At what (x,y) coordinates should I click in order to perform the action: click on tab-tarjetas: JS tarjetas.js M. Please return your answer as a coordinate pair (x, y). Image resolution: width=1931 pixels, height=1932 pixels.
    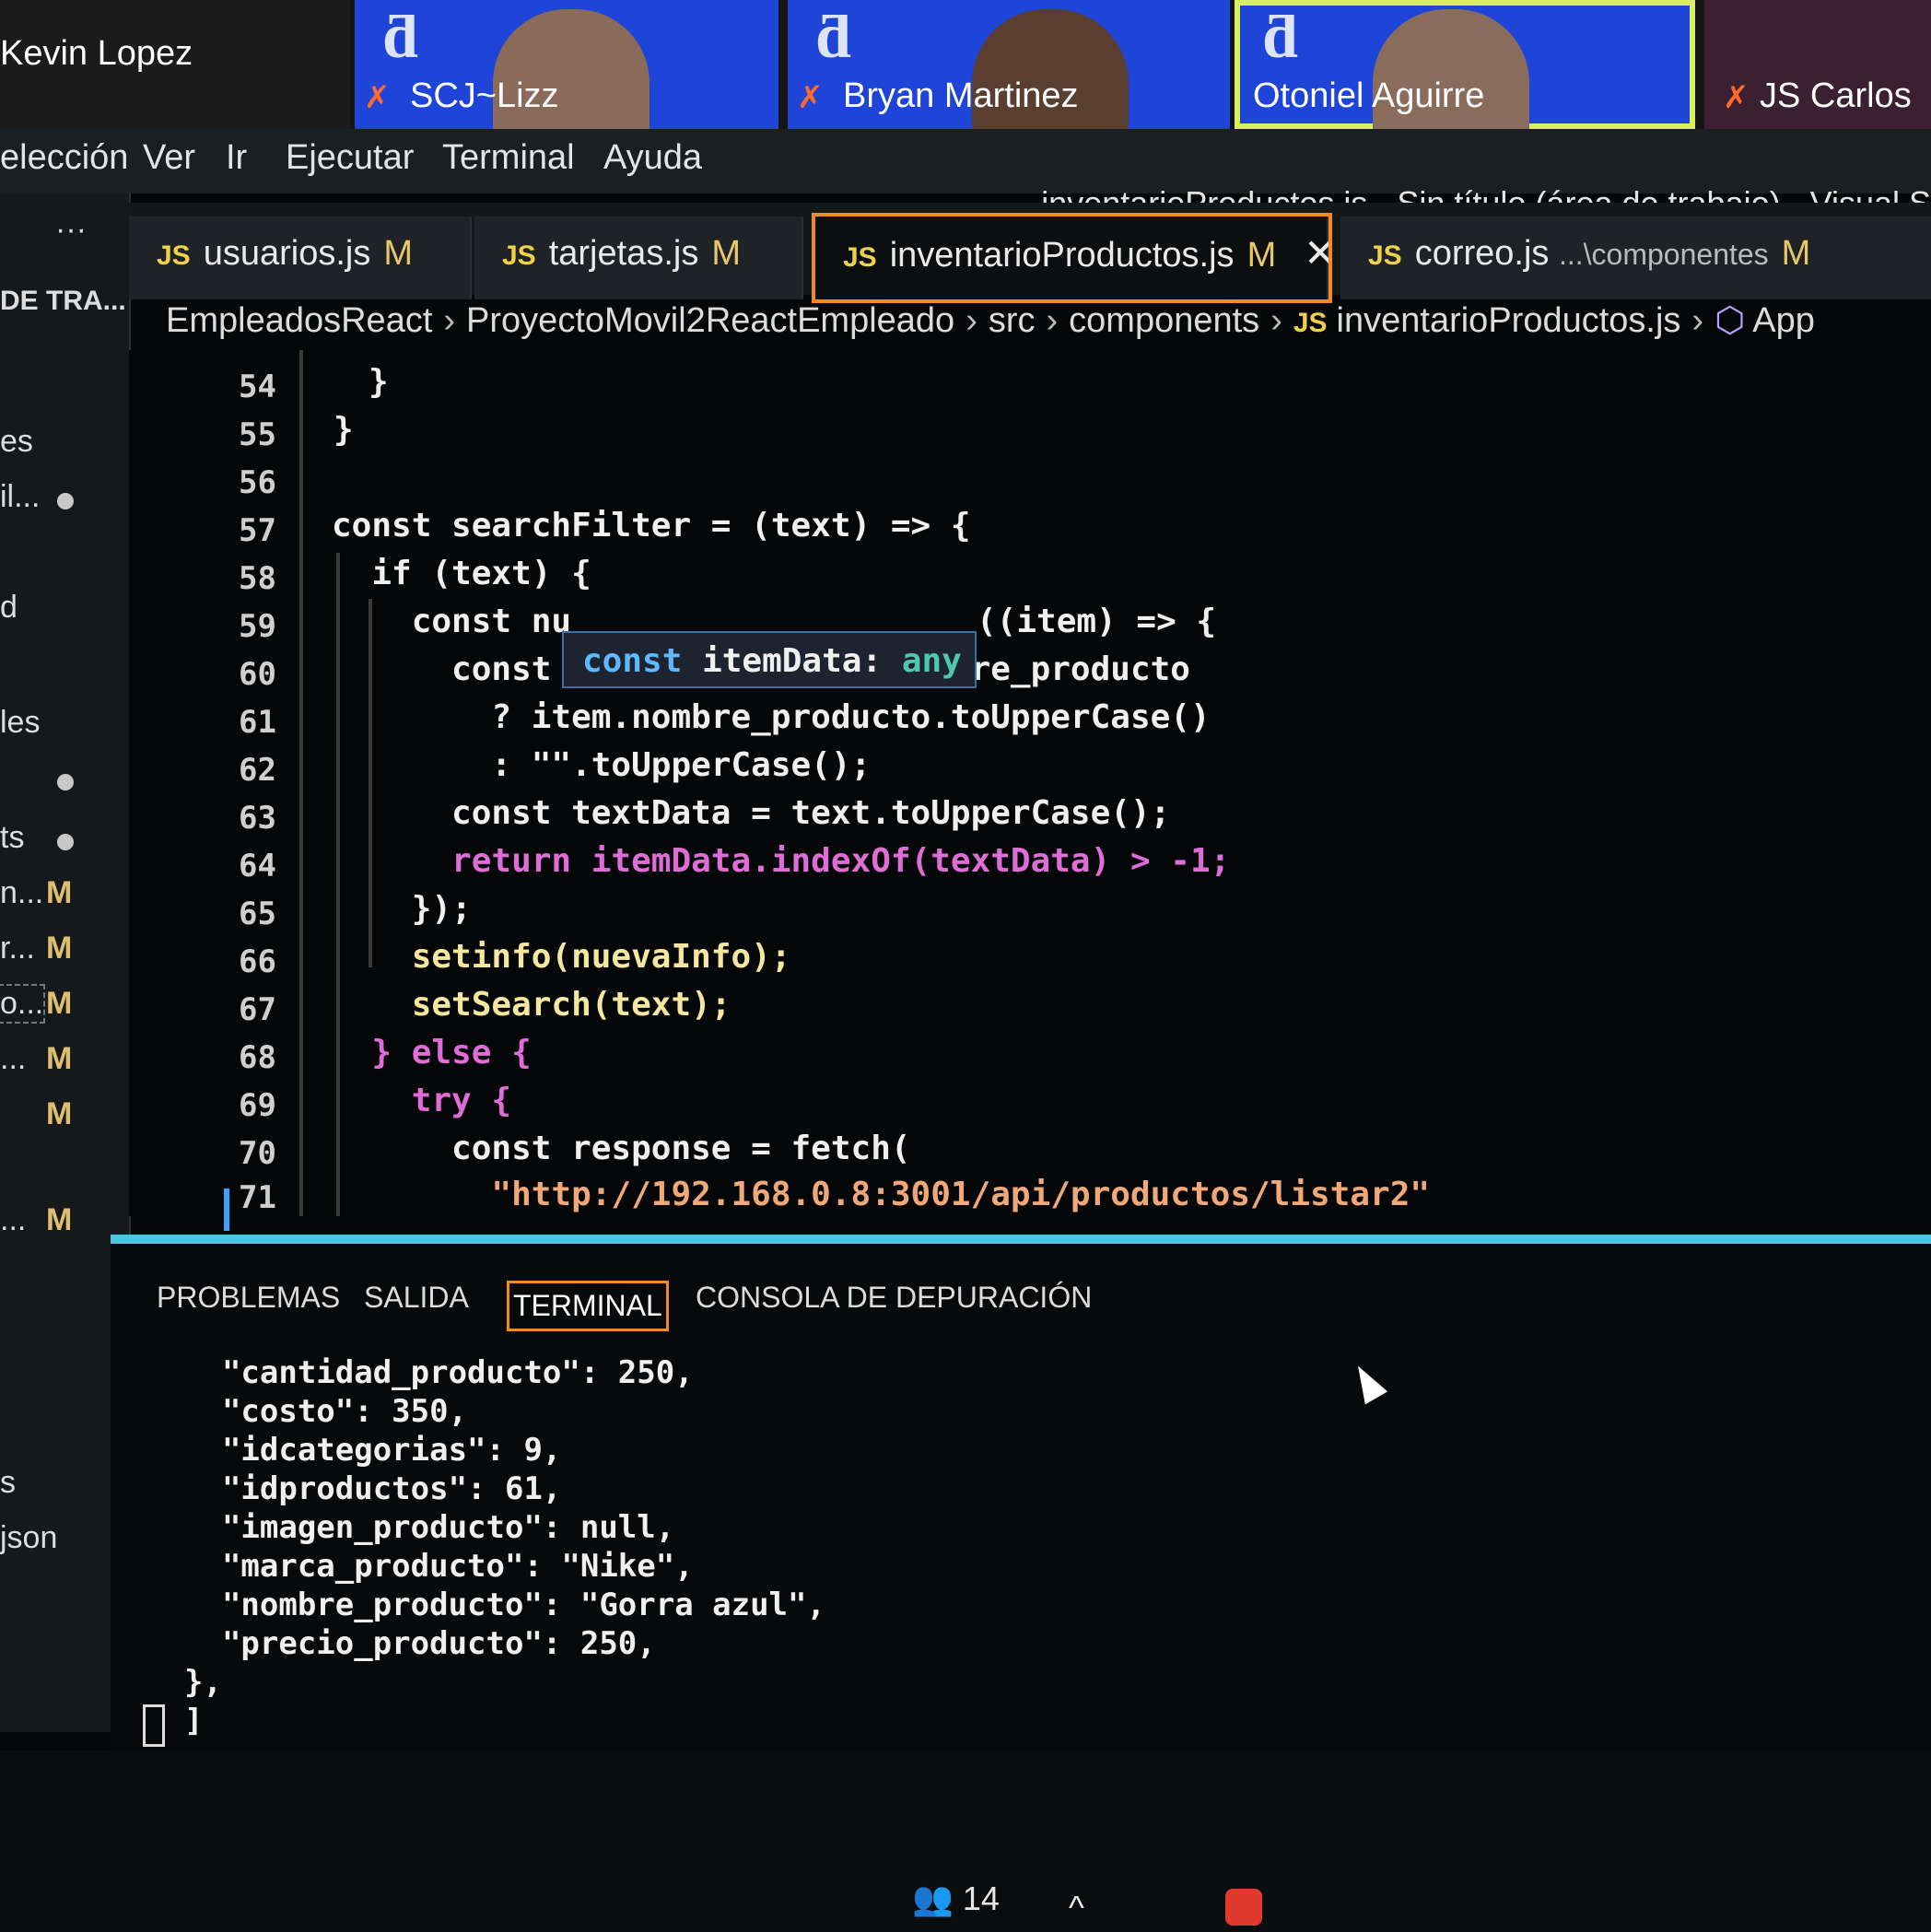
    Looking at the image, I should click on (638, 258).